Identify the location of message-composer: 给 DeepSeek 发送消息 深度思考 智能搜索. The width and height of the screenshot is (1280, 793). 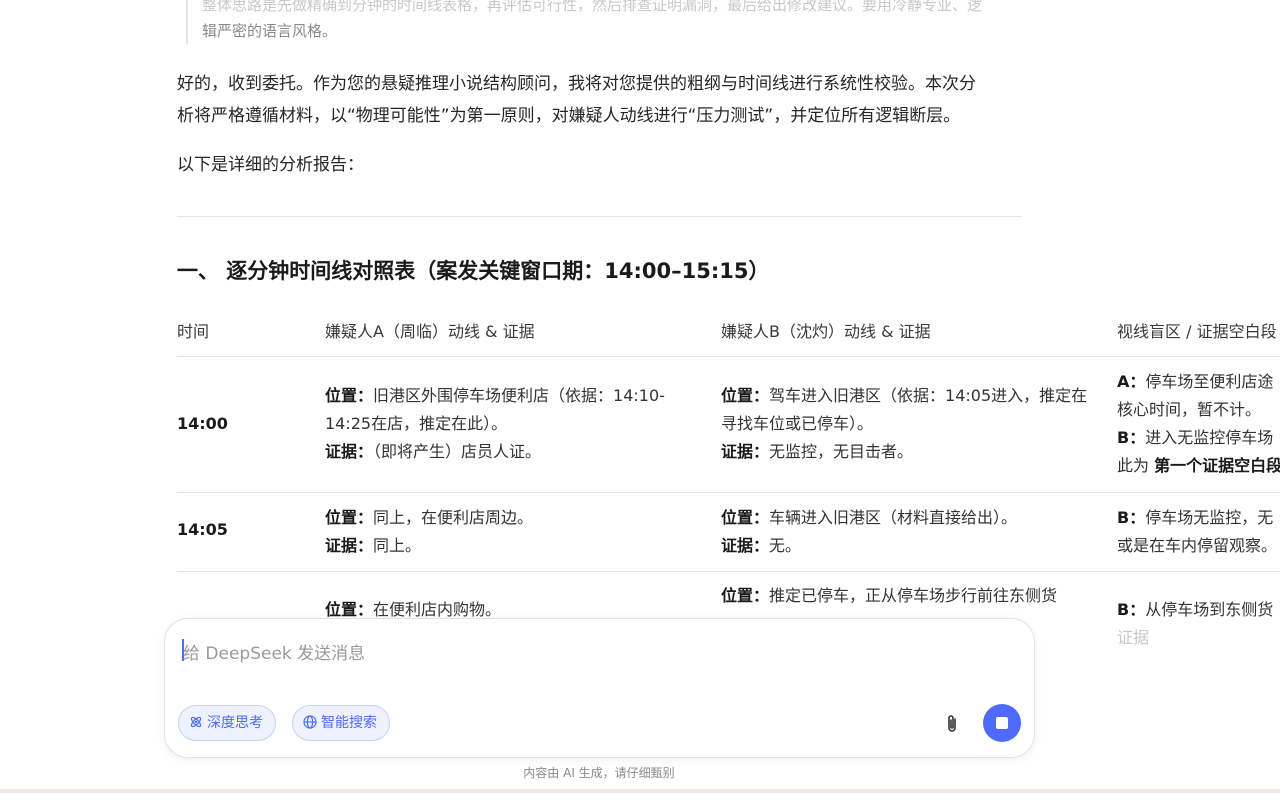
(599, 688).